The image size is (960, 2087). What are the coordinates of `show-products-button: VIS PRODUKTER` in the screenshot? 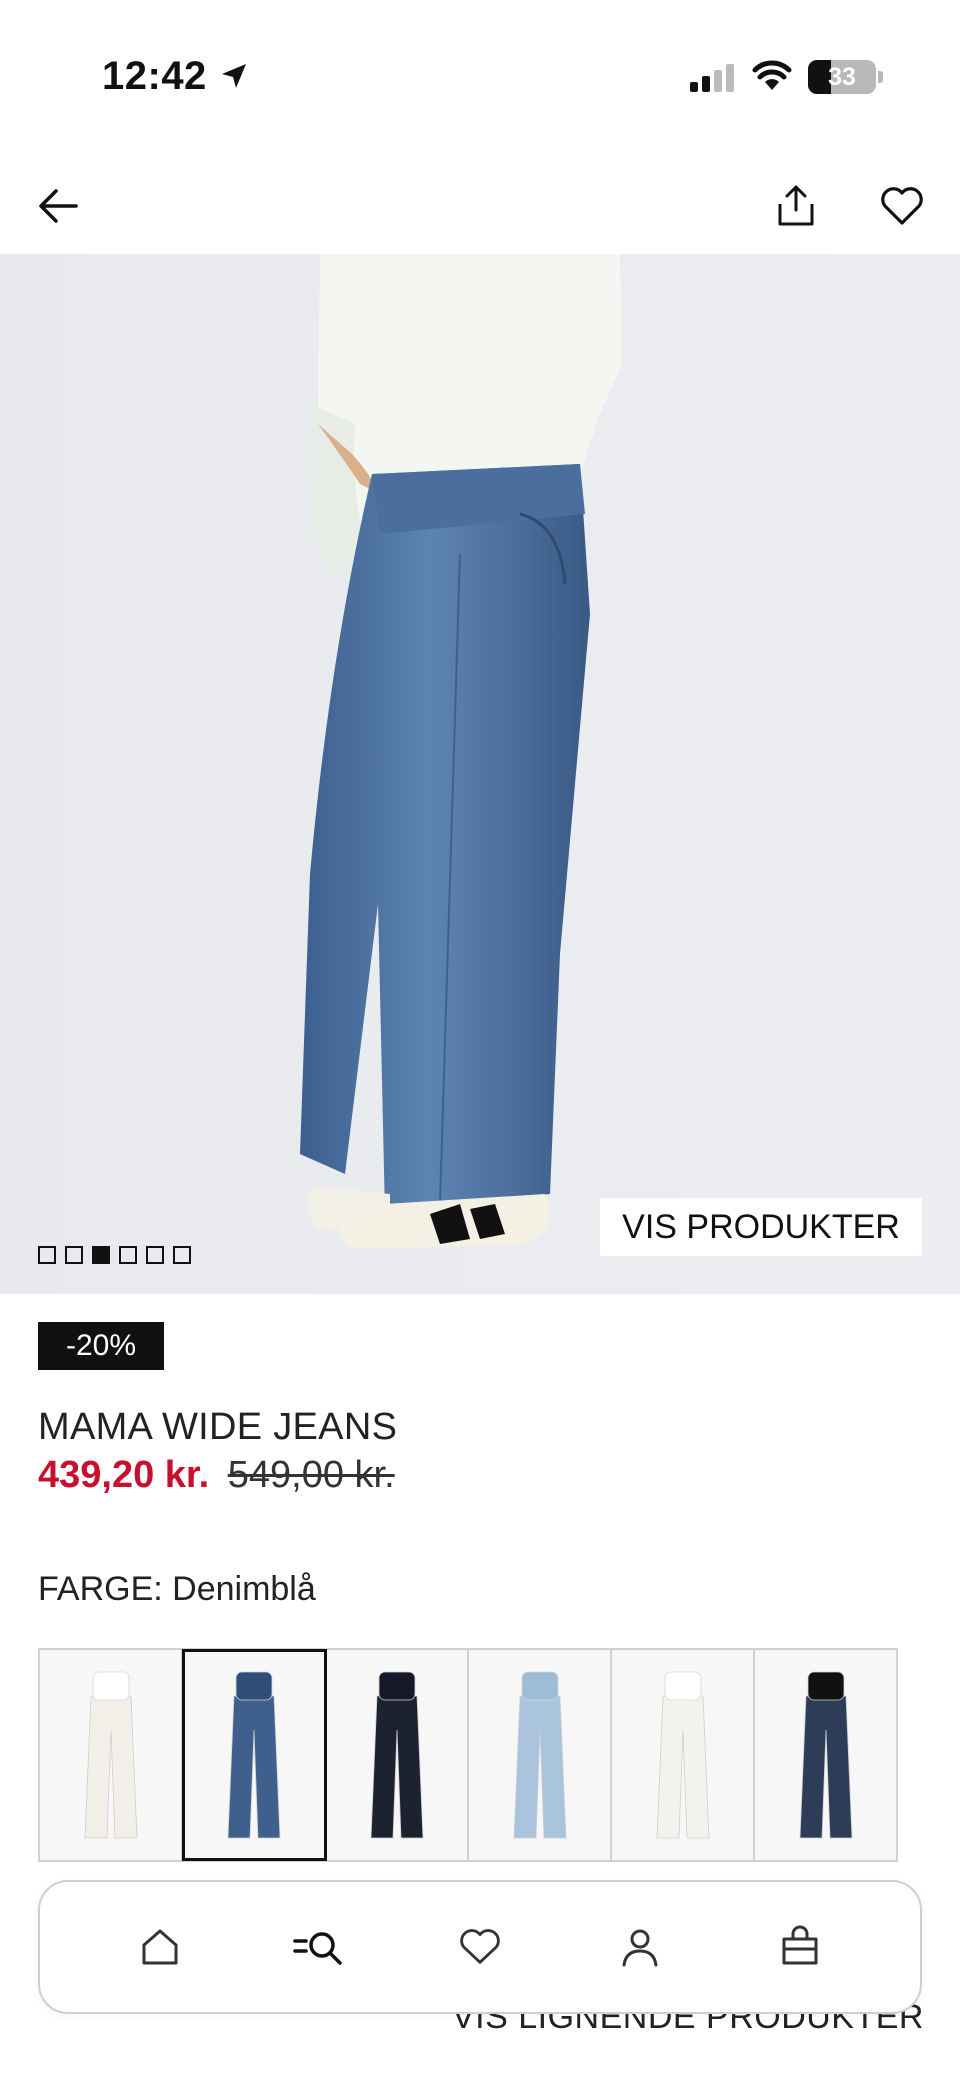 It's located at (761, 1227).